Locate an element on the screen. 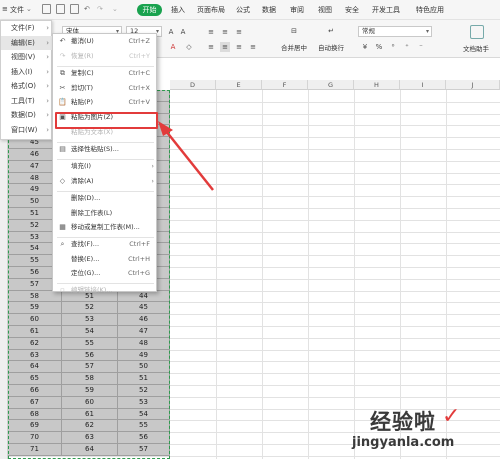  merge-center-icon: ⊟ is located at coordinates (294, 31).